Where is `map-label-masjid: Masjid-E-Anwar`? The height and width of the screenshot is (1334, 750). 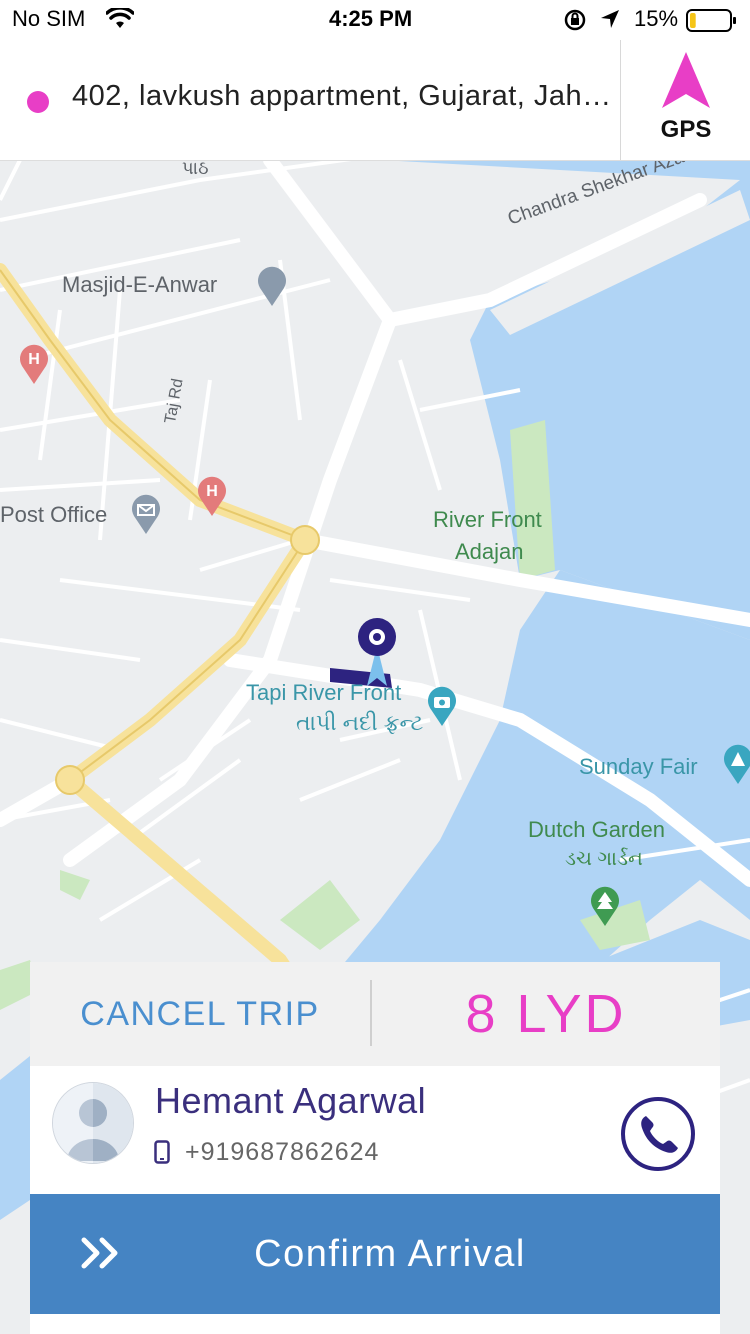 map-label-masjid: Masjid-E-Anwar is located at coordinates (140, 284).